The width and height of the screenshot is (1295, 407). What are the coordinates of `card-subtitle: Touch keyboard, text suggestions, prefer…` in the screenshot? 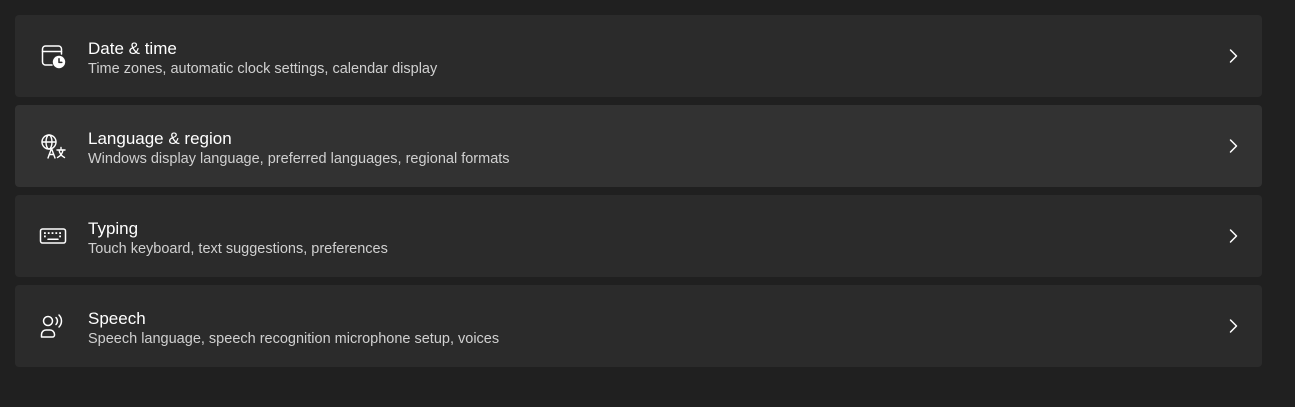 It's located at (238, 249).